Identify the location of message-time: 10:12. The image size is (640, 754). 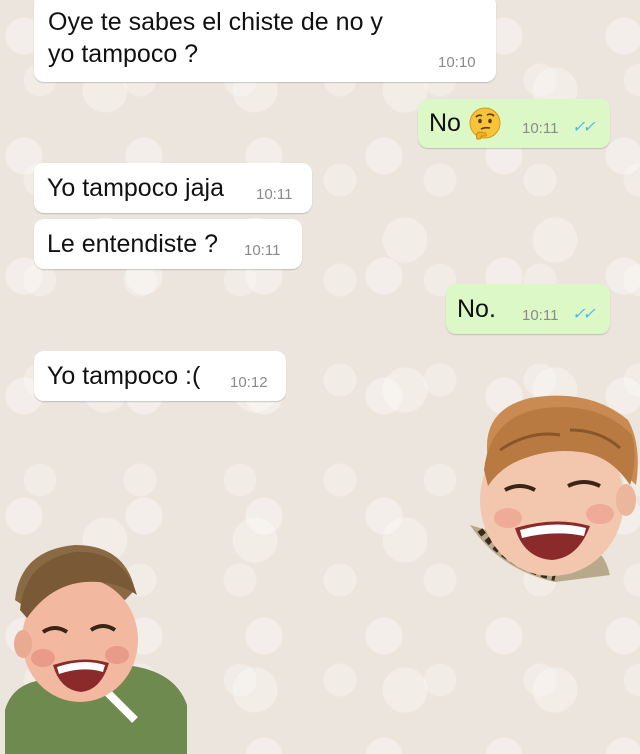
(249, 382).